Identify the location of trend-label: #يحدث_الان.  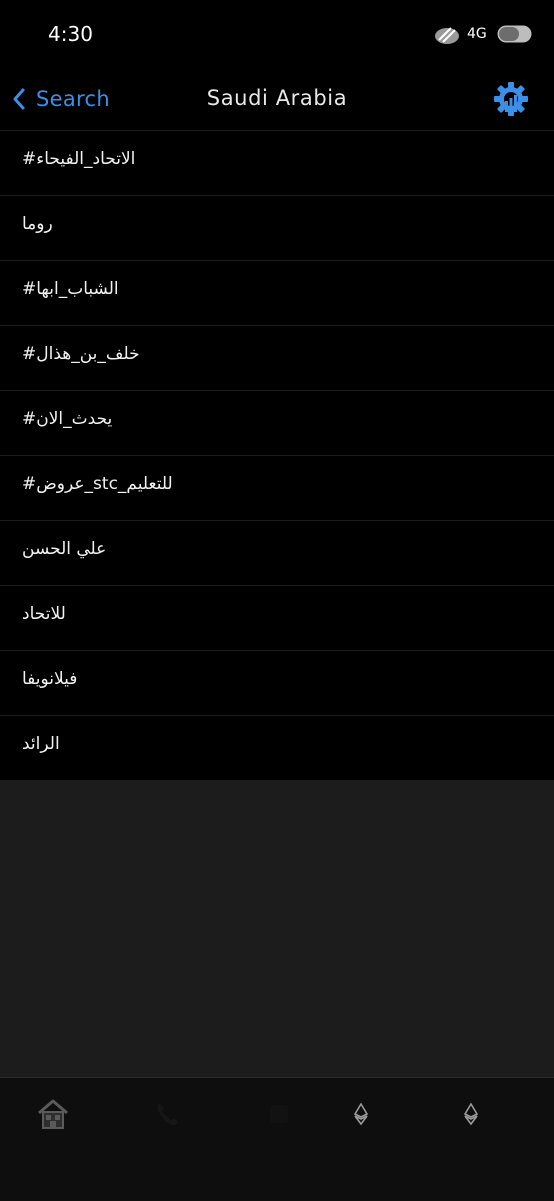
(67, 419).